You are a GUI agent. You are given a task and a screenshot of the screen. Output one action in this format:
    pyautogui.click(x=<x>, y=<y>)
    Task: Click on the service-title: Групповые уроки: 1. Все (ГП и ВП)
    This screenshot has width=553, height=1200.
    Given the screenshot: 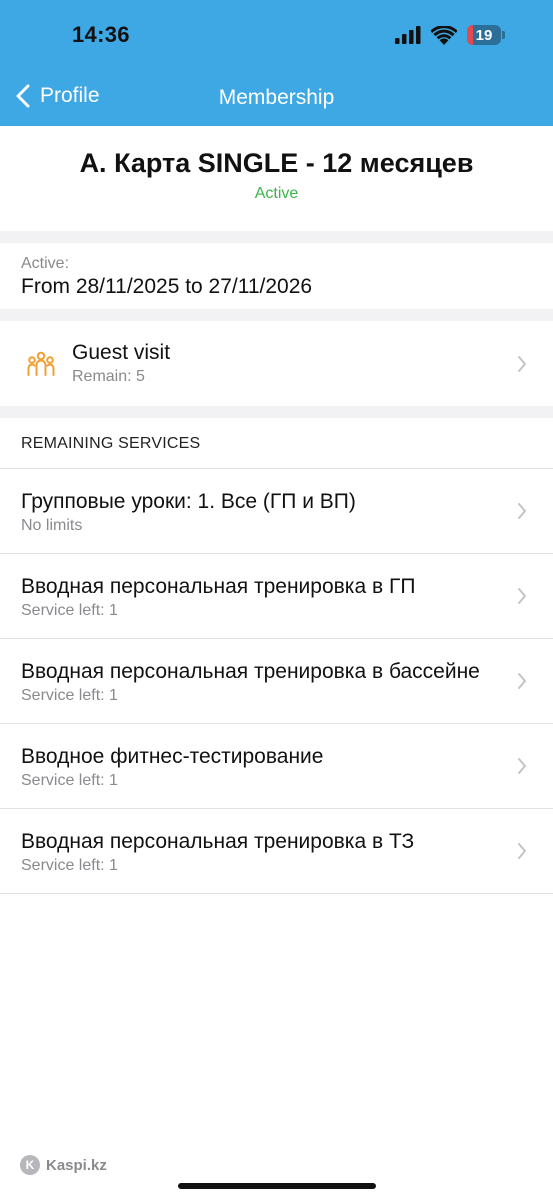 What is the action you would take?
    pyautogui.click(x=188, y=501)
    